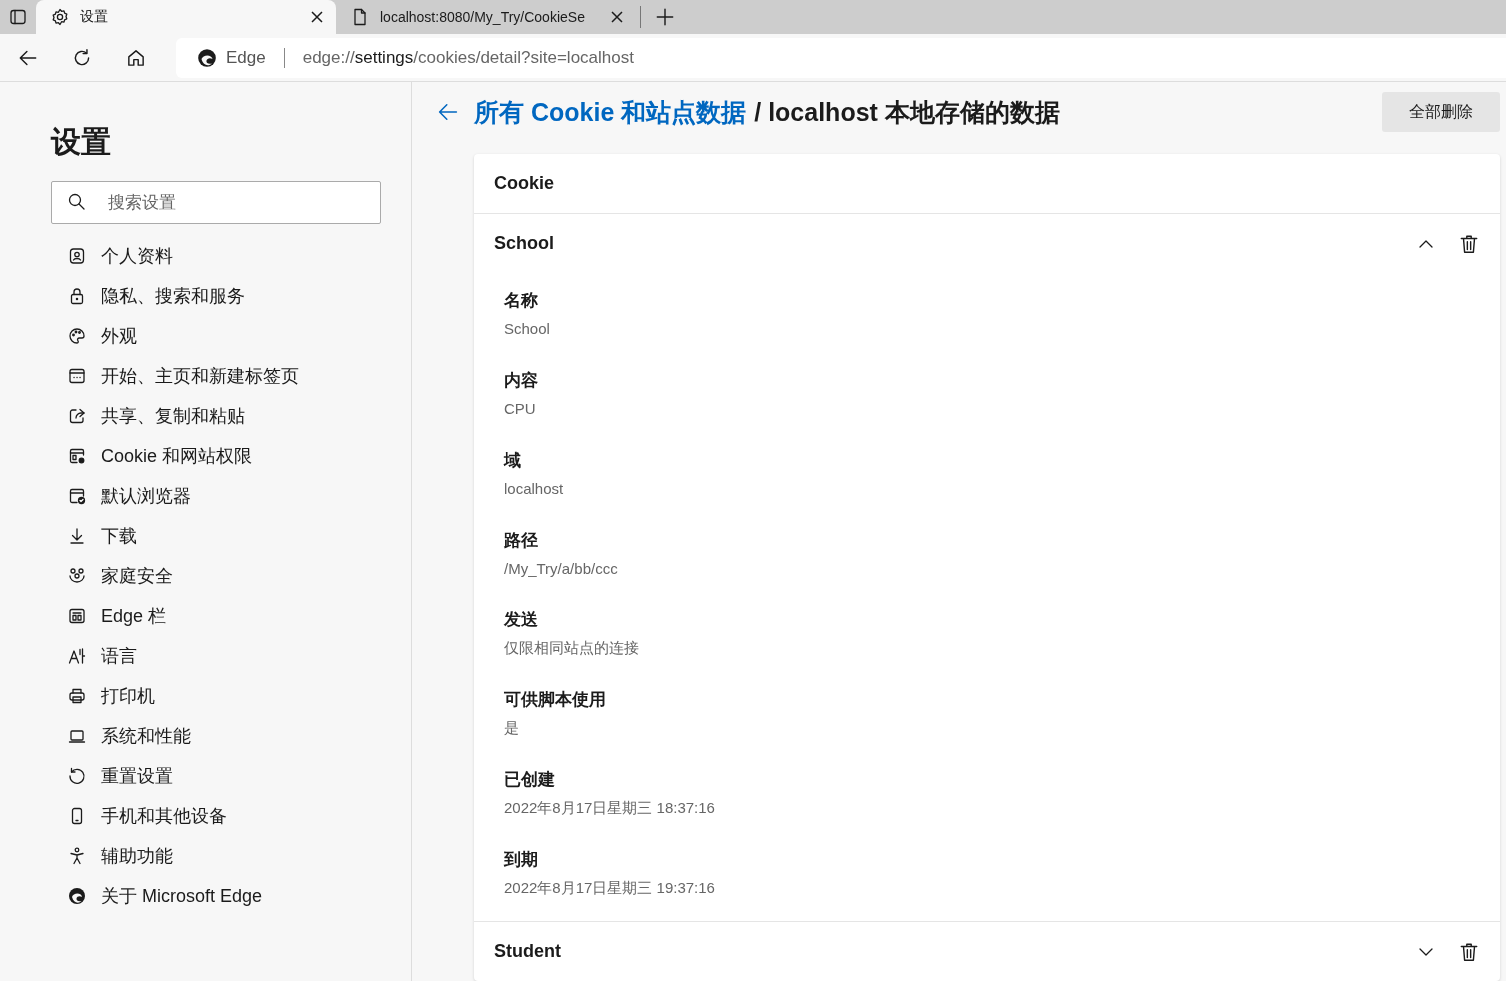 The image size is (1506, 981). Describe the element at coordinates (221, 576) in the screenshot. I see `settings-nav-item: 家庭安全` at that location.